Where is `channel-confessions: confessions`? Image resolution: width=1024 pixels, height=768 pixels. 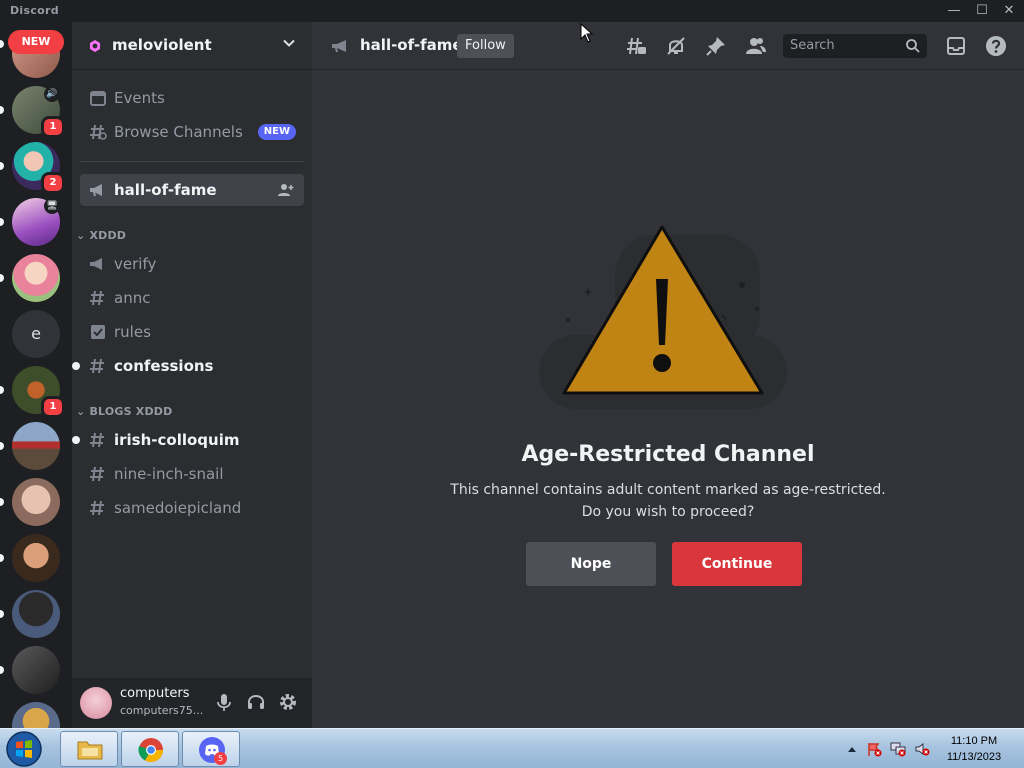
channel-confessions: confessions is located at coordinates (188, 366).